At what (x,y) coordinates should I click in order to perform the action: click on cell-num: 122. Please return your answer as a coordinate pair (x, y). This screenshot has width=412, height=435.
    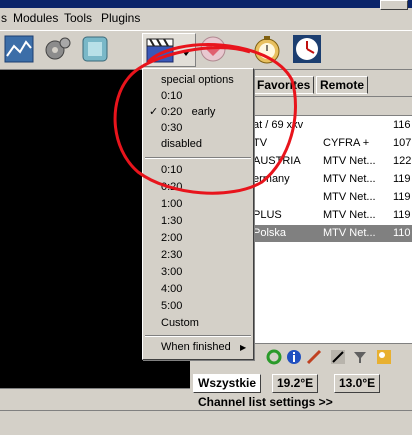
    Looking at the image, I should click on (402, 161).